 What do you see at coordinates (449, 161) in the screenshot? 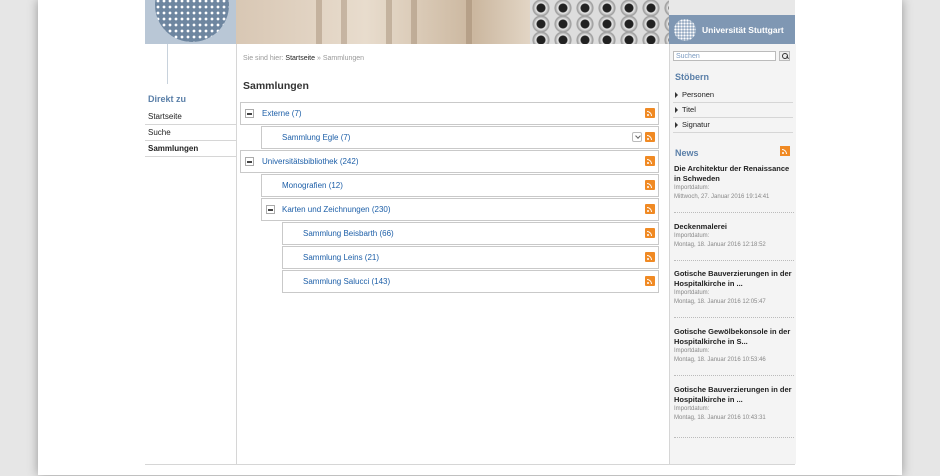
I see `tree-node: Universitätsbibliothek (242)` at bounding box center [449, 161].